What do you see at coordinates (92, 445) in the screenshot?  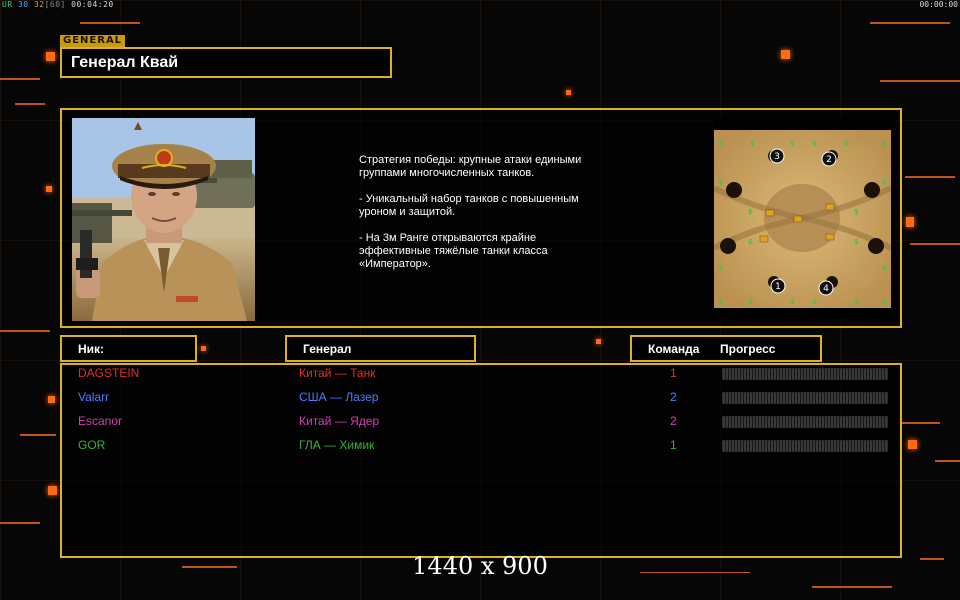 I see `player-nick: GOR` at bounding box center [92, 445].